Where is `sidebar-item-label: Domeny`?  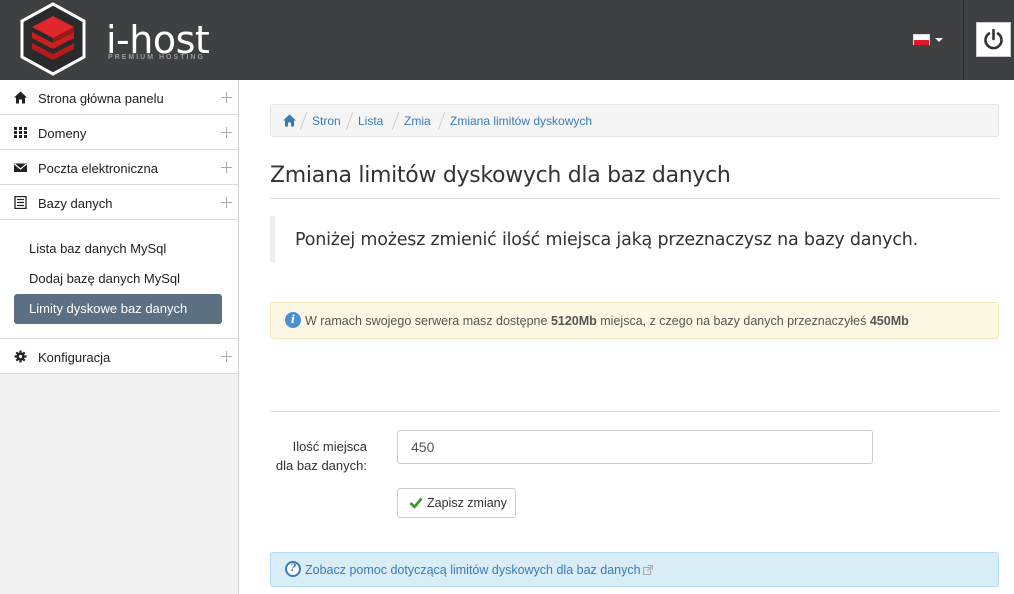
sidebar-item-label: Domeny is located at coordinates (62, 133).